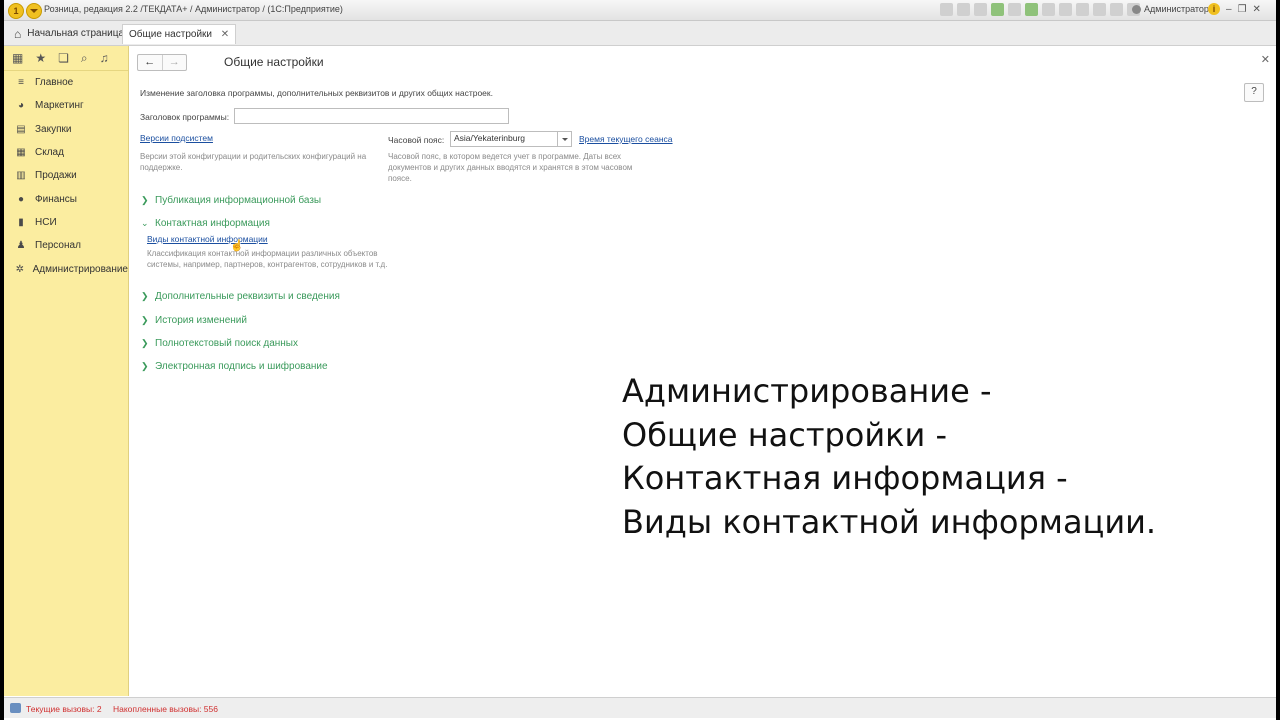  I want to click on current-calls: Текущие вызовы: 2, so click(64, 709).